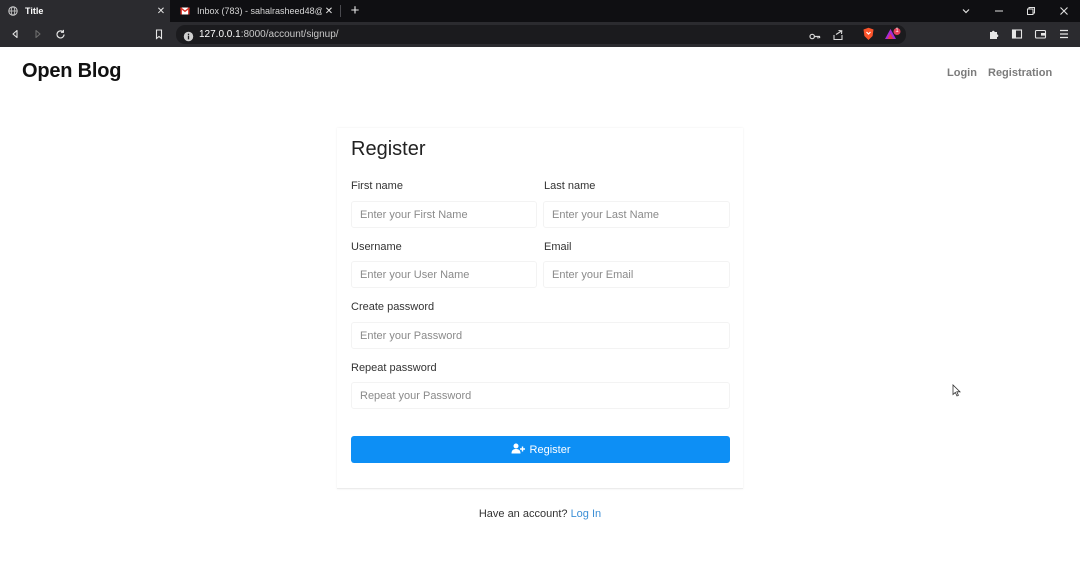  Describe the element at coordinates (999, 11) in the screenshot. I see `minimize-icon` at that location.